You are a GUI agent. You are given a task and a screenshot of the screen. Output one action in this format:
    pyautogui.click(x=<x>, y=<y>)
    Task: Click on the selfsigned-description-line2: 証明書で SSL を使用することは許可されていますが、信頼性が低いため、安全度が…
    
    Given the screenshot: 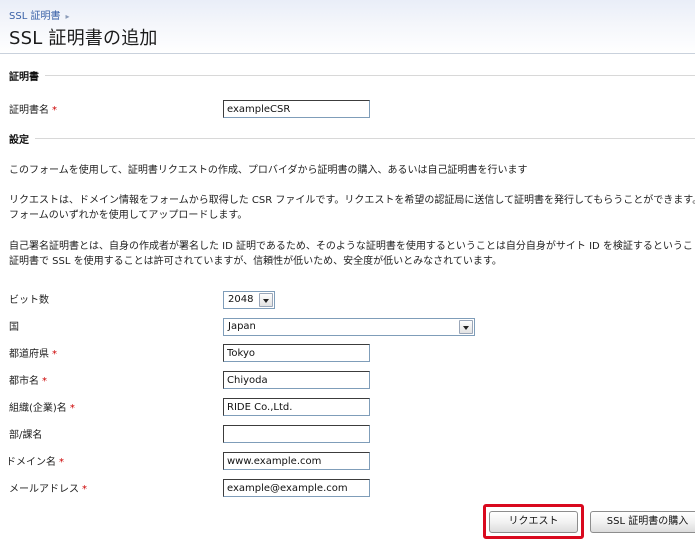 What is the action you would take?
    pyautogui.click(x=255, y=261)
    